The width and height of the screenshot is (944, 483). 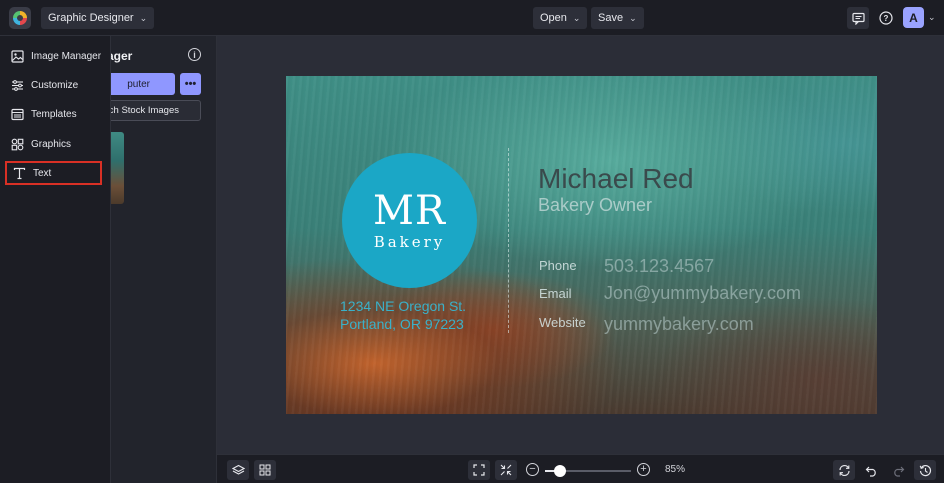 What do you see at coordinates (588, 471) in the screenshot?
I see `zoom-slider` at bounding box center [588, 471].